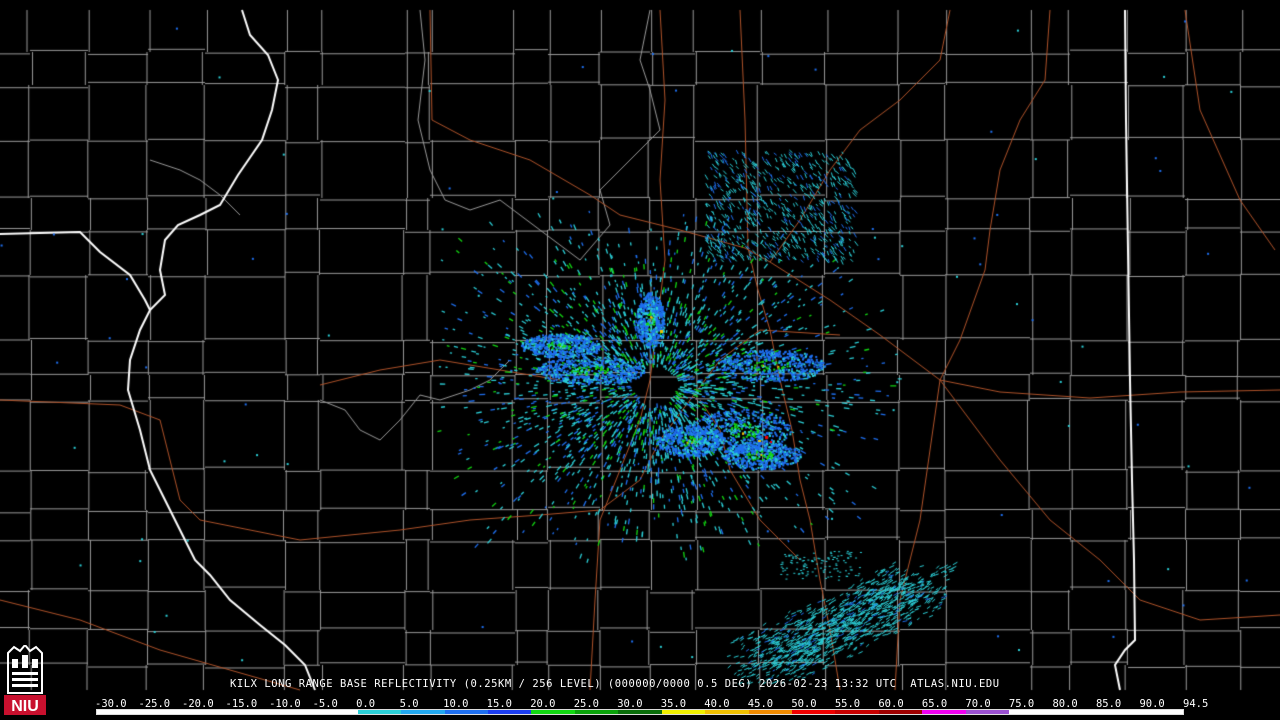 The image size is (1280, 720). I want to click on logo-text: NIU, so click(25, 706).